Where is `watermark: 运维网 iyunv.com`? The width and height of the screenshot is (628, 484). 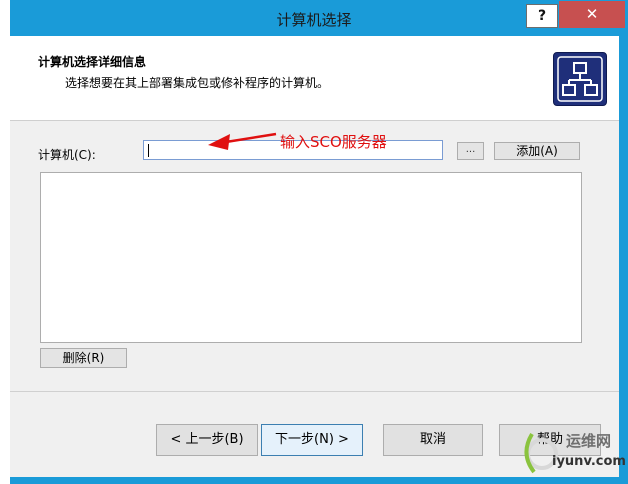
watermark: 运维网 iyunv.com is located at coordinates (572, 455).